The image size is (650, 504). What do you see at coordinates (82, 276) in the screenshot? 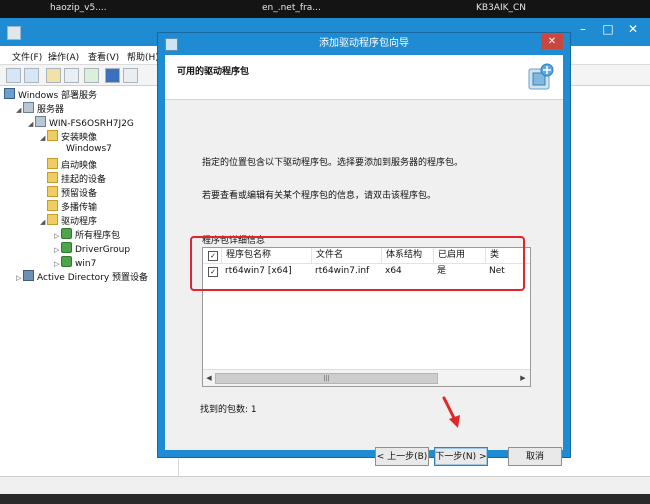
I see `tree-node-active-directory: ▷ Active Directory 预置设备` at bounding box center [82, 276].